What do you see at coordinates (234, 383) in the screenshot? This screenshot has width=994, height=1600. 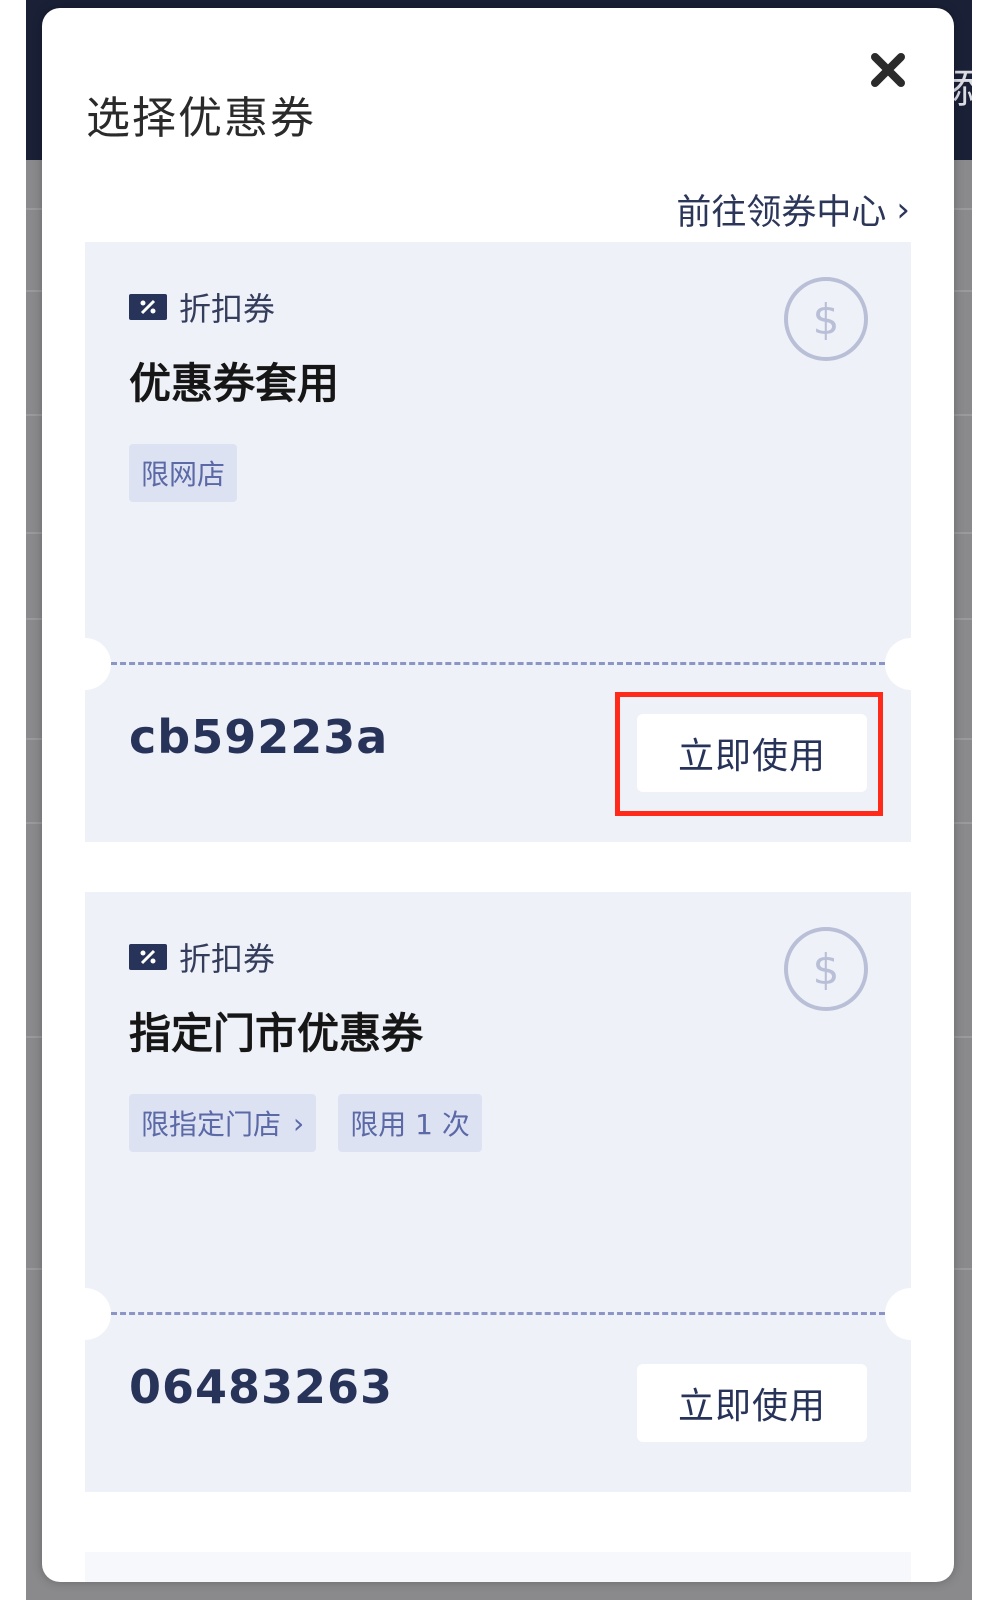 I see `coupon-name: 优惠券套用` at bounding box center [234, 383].